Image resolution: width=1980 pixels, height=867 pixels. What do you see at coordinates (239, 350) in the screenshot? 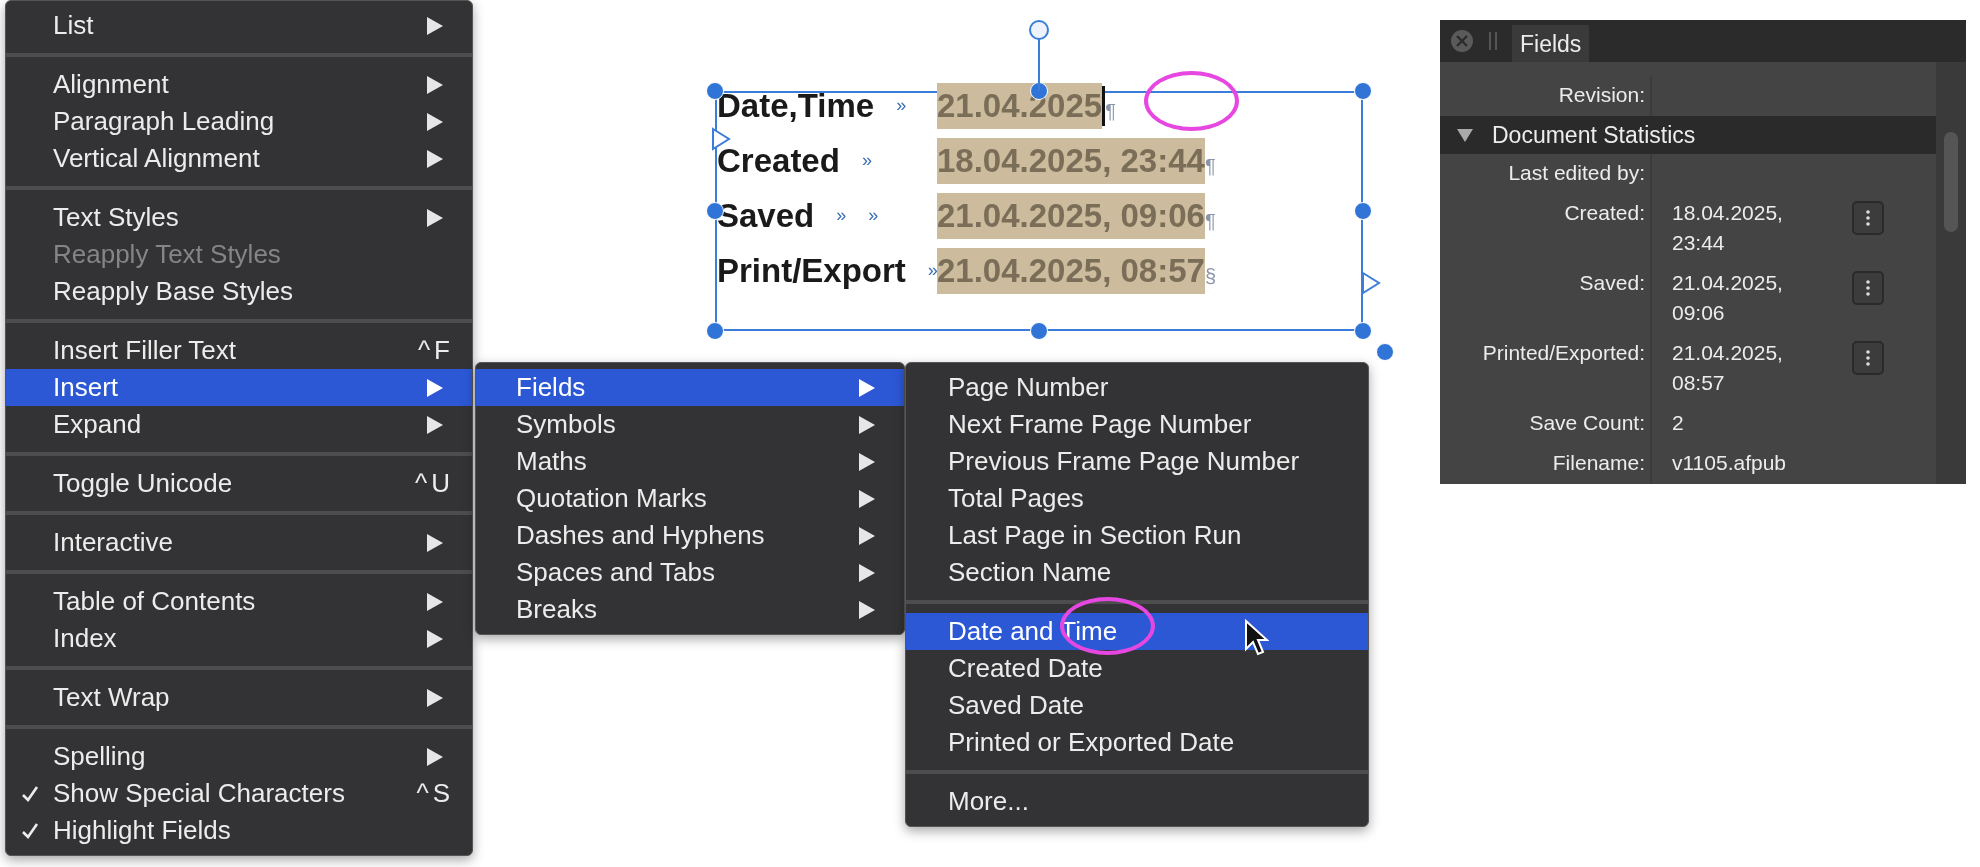
I see `menu-item: Insert Filler Text ^F` at bounding box center [239, 350].